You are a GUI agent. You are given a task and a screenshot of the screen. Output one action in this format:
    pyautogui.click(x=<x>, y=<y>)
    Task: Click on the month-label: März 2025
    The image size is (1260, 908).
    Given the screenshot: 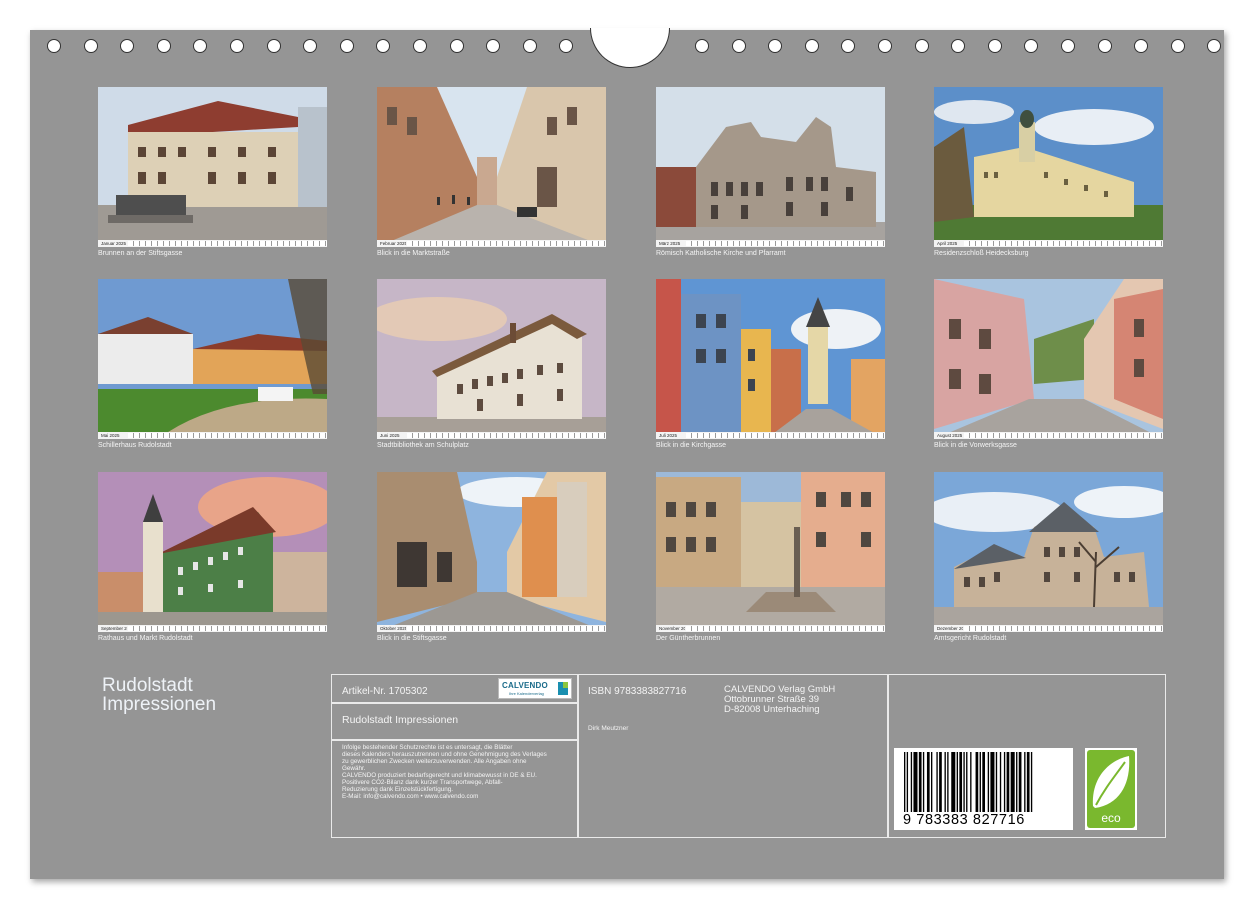 What is the action you would take?
    pyautogui.click(x=670, y=243)
    